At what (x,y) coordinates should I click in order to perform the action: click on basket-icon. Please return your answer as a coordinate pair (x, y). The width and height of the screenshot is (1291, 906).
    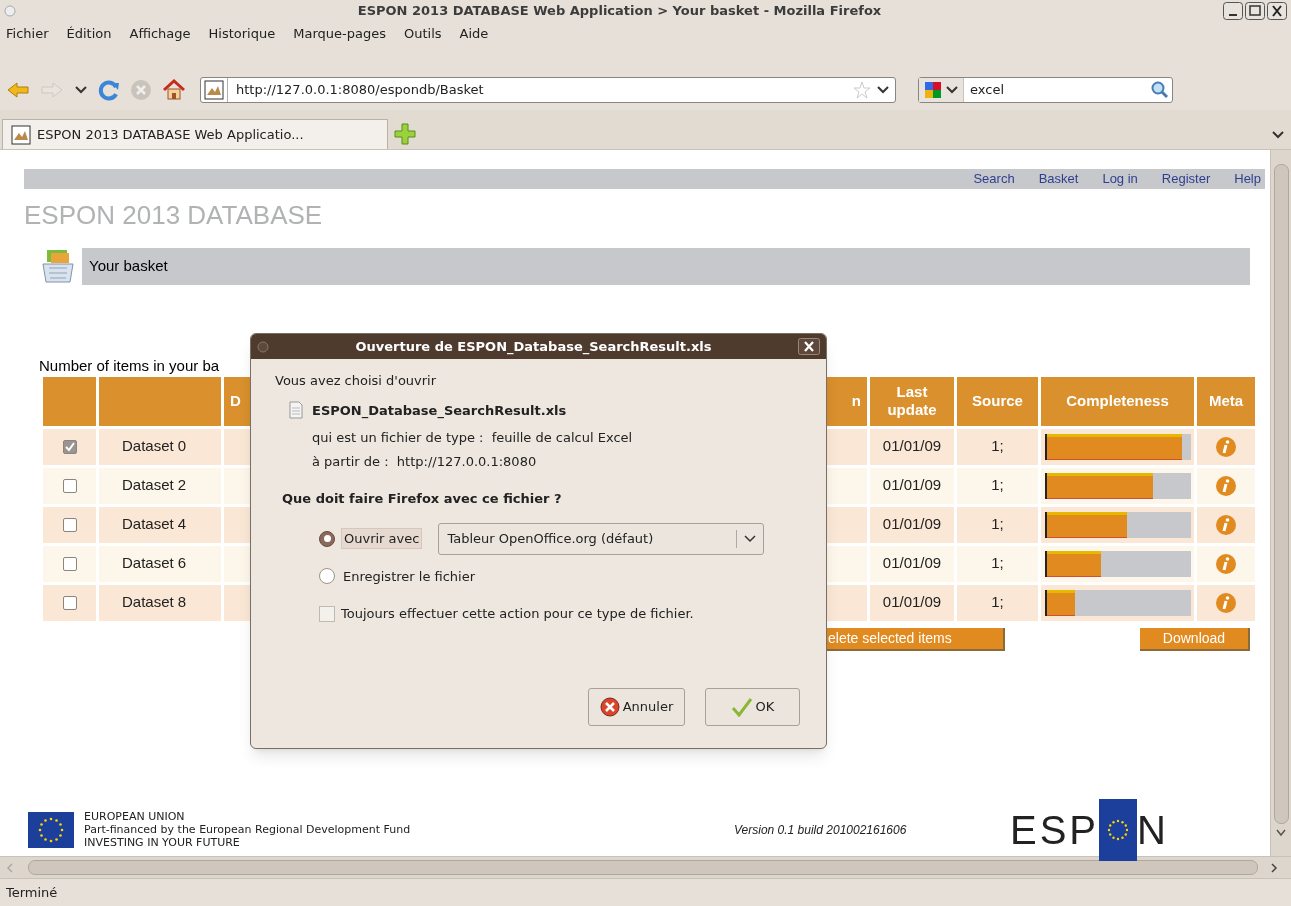
    Looking at the image, I should click on (58, 266).